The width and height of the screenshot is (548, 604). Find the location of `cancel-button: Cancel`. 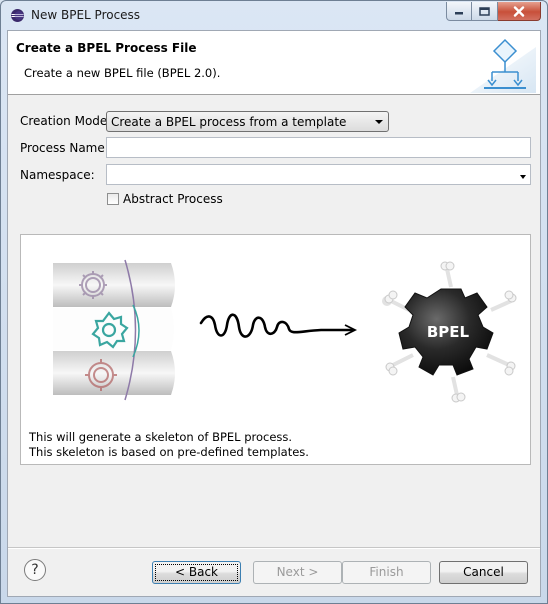

cancel-button: Cancel is located at coordinates (483, 572).